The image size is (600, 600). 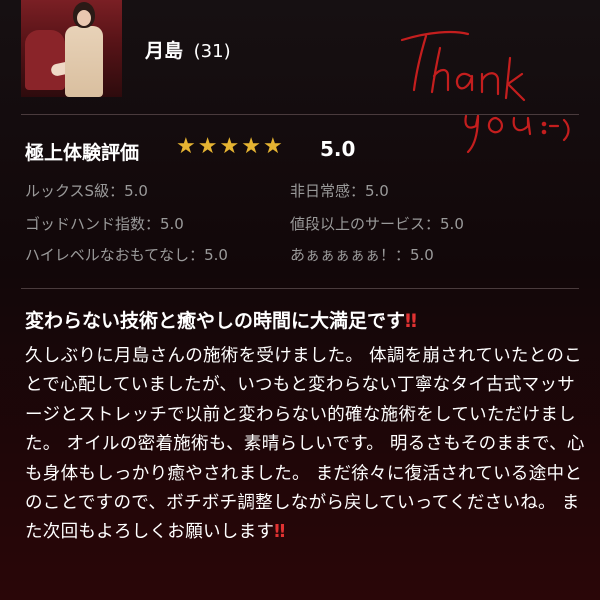 I want to click on therapist-photo, so click(x=71, y=48).